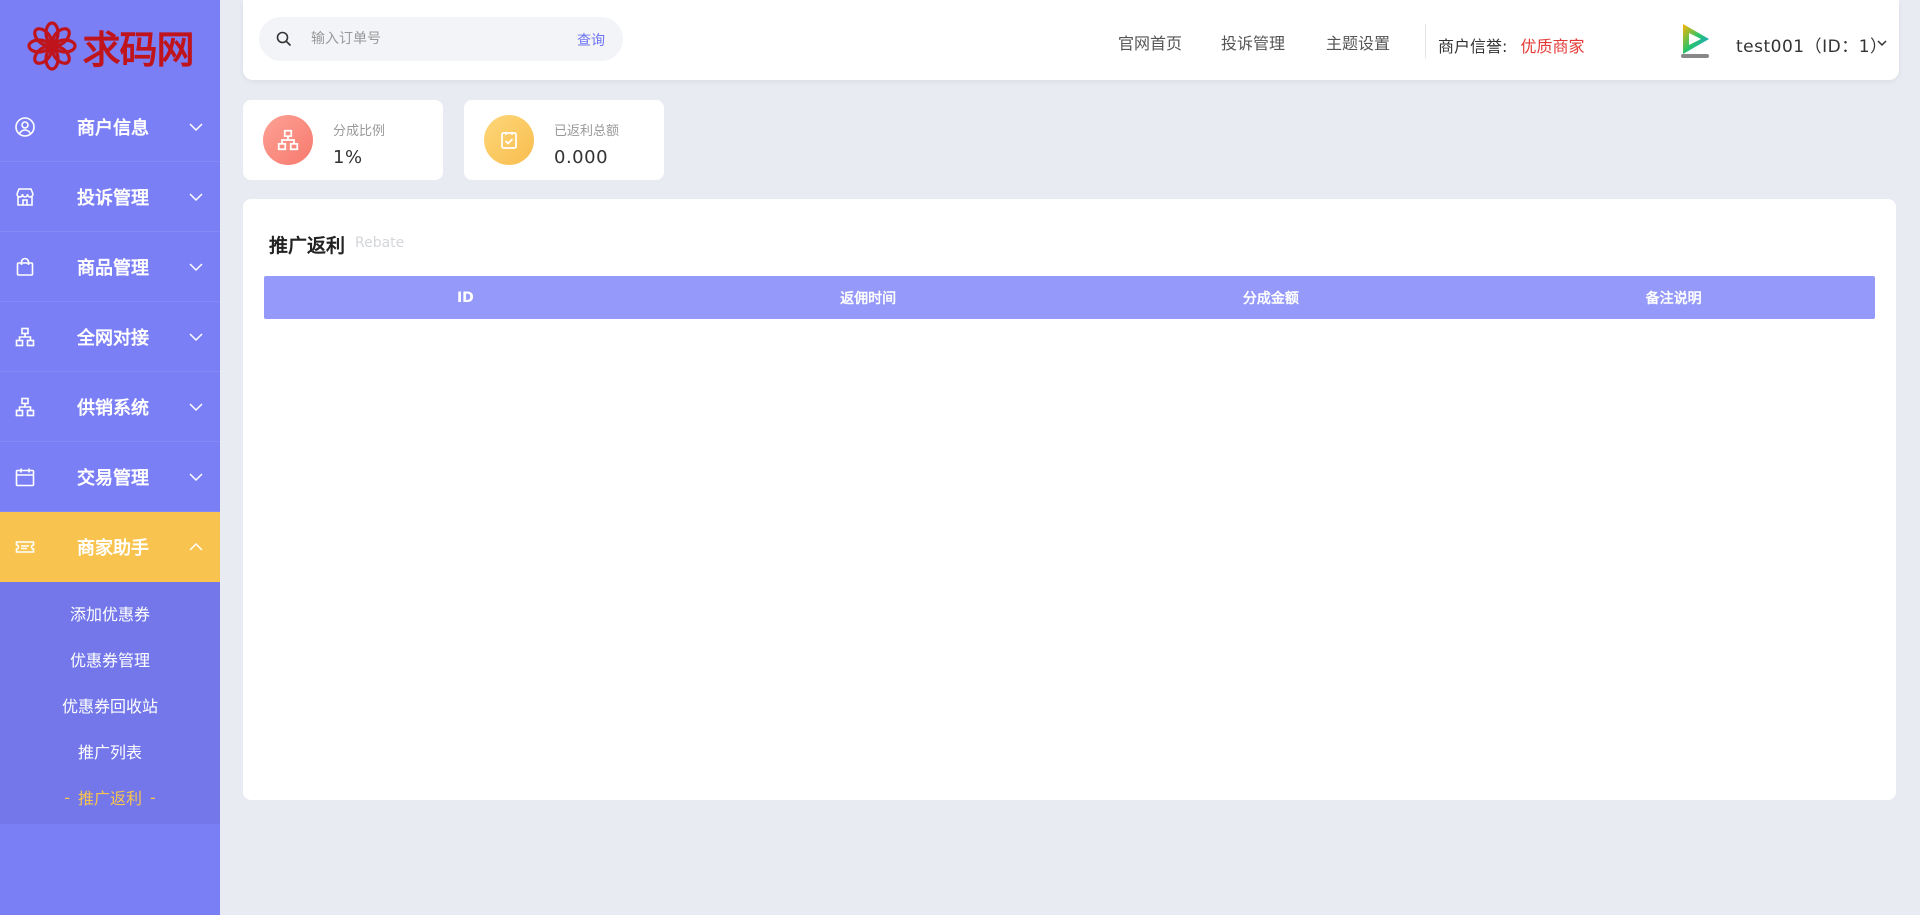 This screenshot has width=1920, height=915. Describe the element at coordinates (868, 297) in the screenshot. I see `column-header-rebate-time: 返佣时间` at that location.